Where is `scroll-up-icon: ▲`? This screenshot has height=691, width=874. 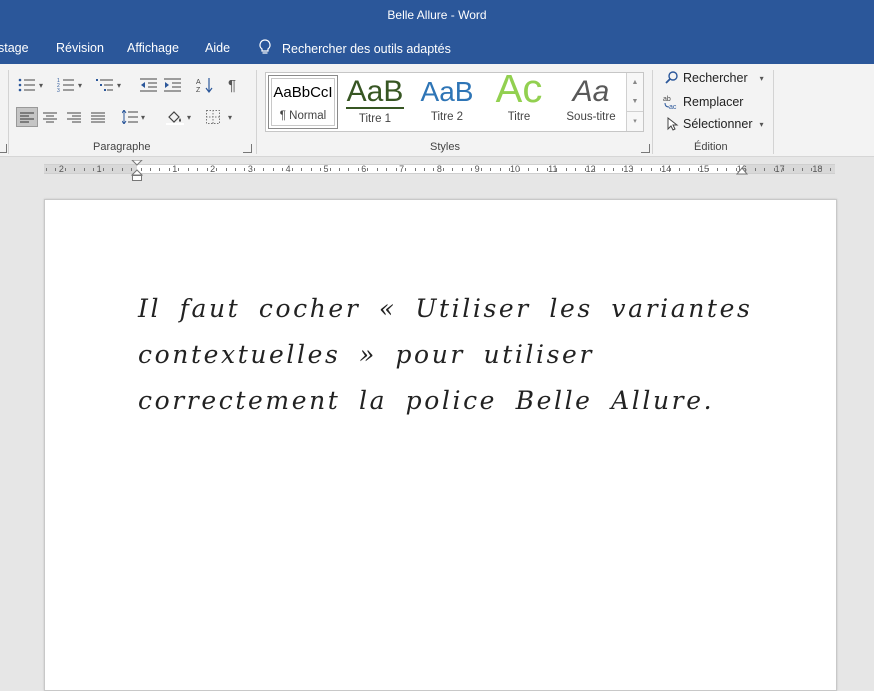 scroll-up-icon: ▲ is located at coordinates (635, 82).